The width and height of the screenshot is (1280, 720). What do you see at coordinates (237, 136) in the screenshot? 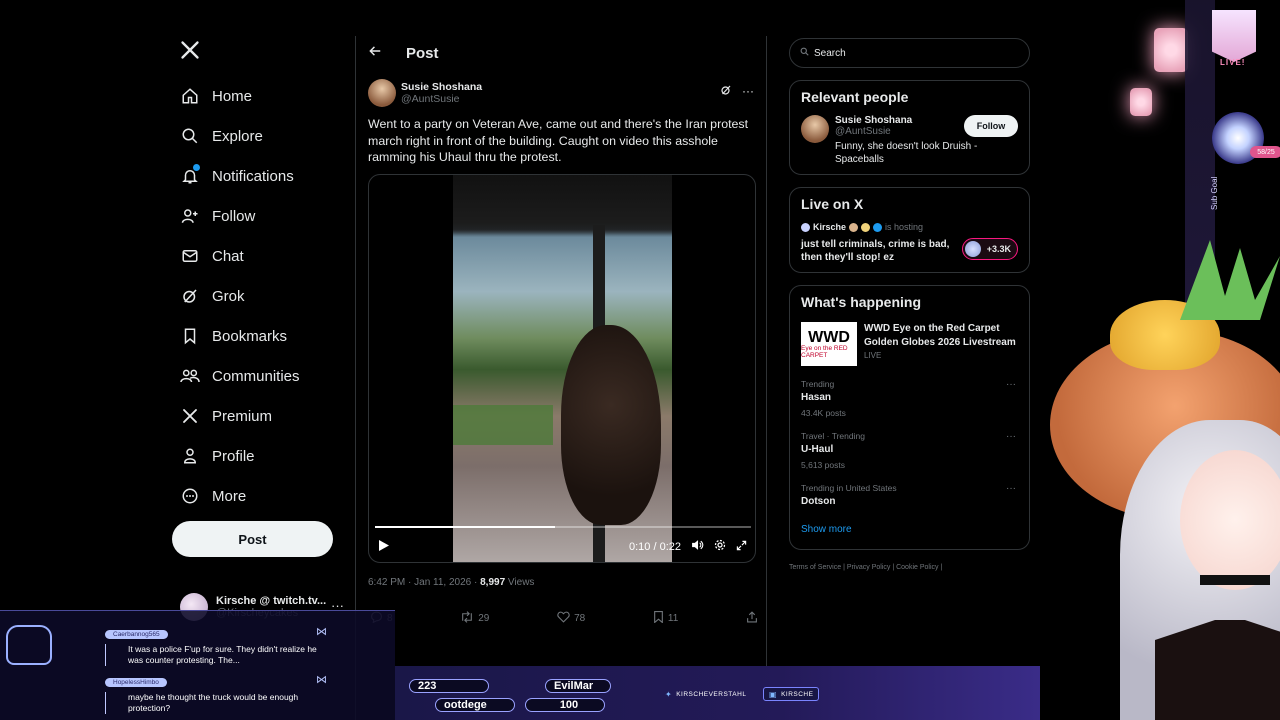
I see `nav-explore-label: Explore` at bounding box center [237, 136].